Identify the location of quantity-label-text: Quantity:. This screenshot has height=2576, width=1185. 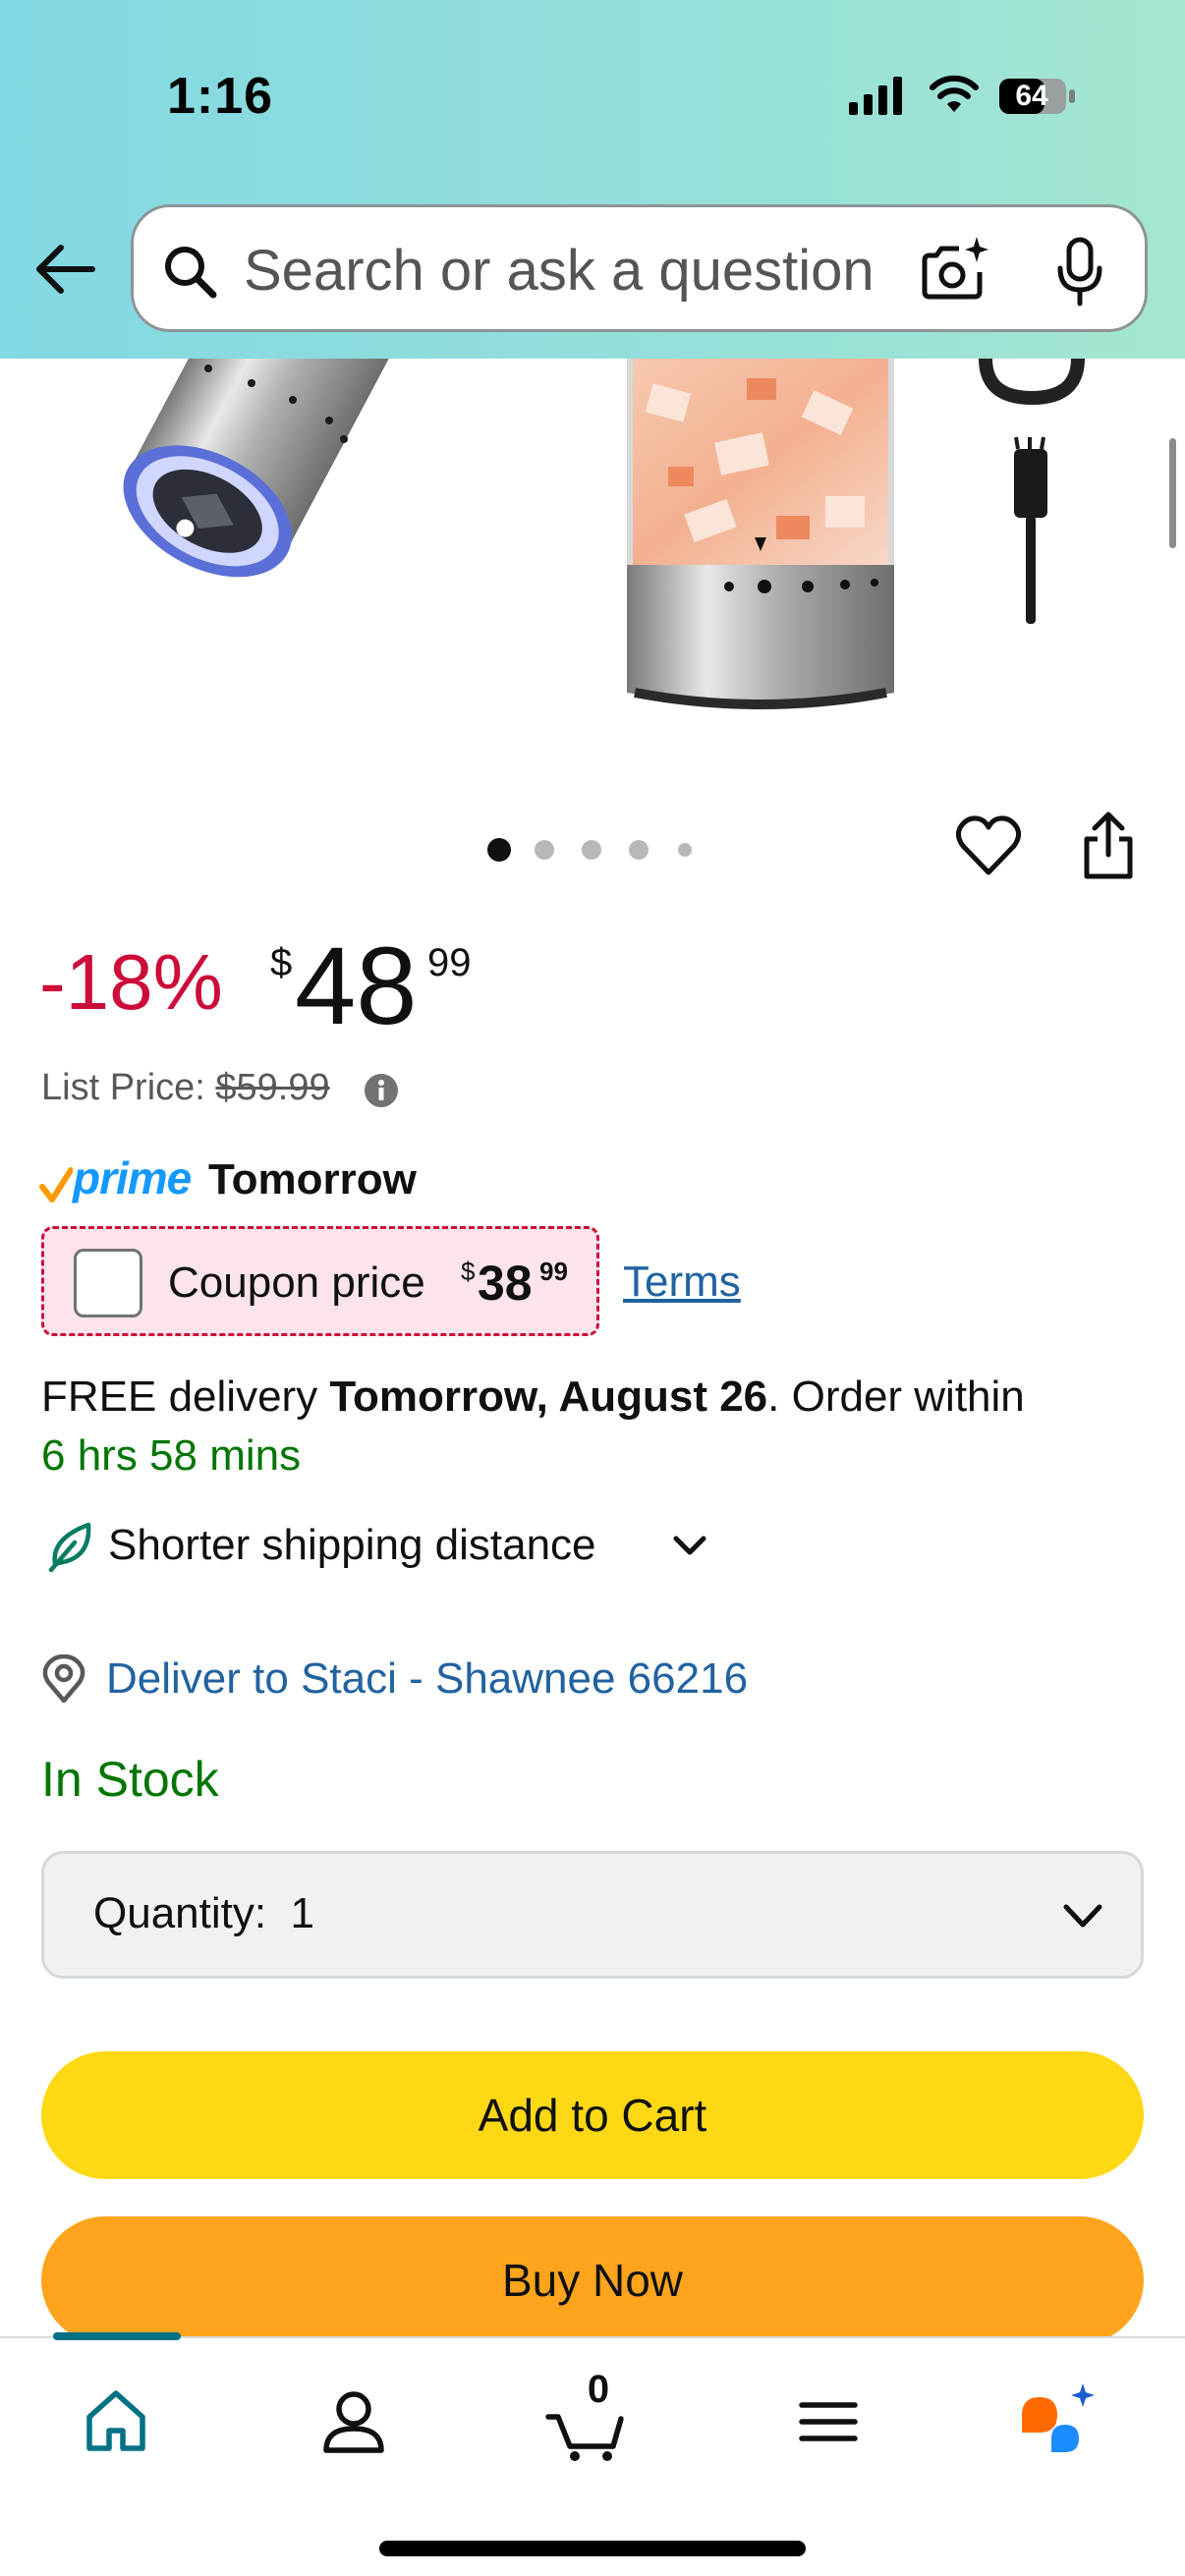
(180, 1913).